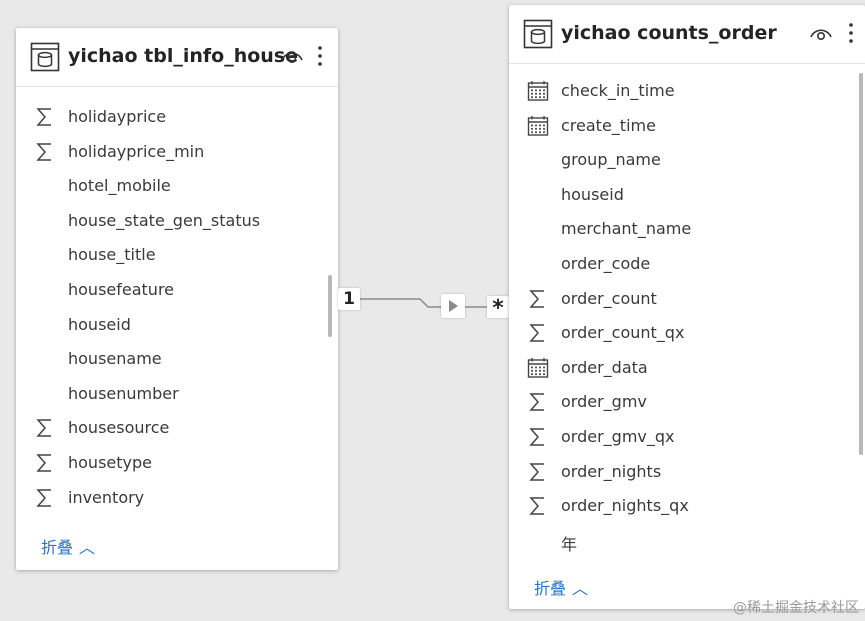 This screenshot has height=621, width=865. I want to click on field-row: order_count_qx, so click(687, 333).